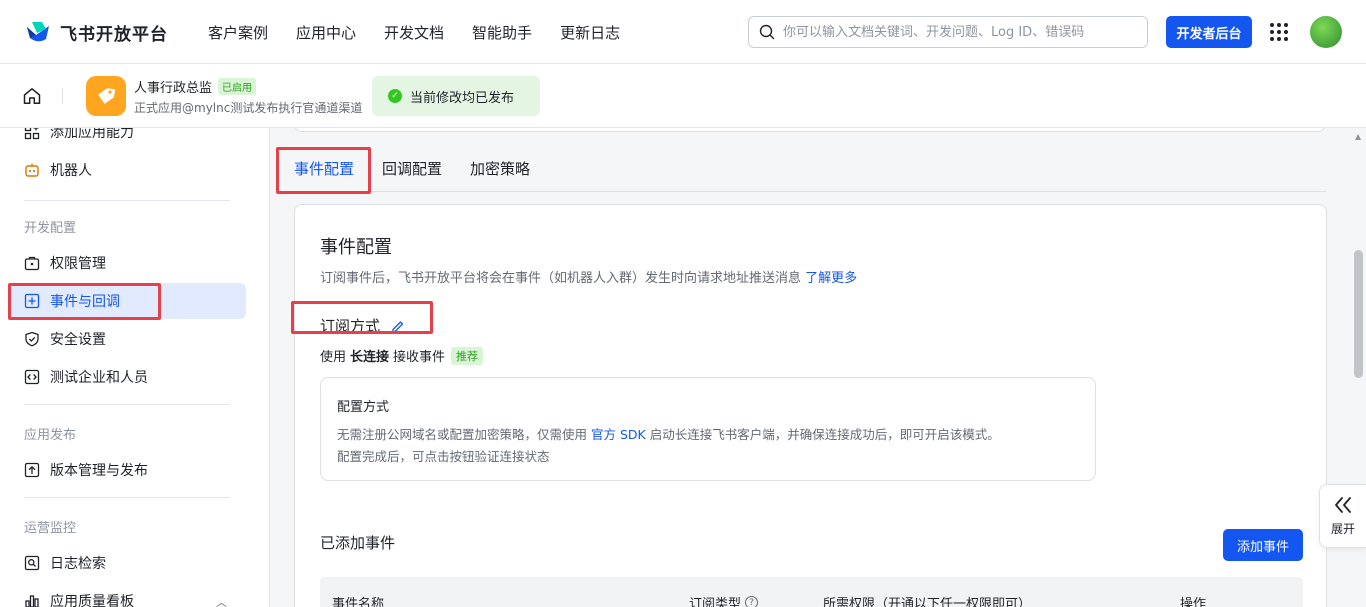 The height and width of the screenshot is (607, 1366). I want to click on shield-icon, so click(32, 339).